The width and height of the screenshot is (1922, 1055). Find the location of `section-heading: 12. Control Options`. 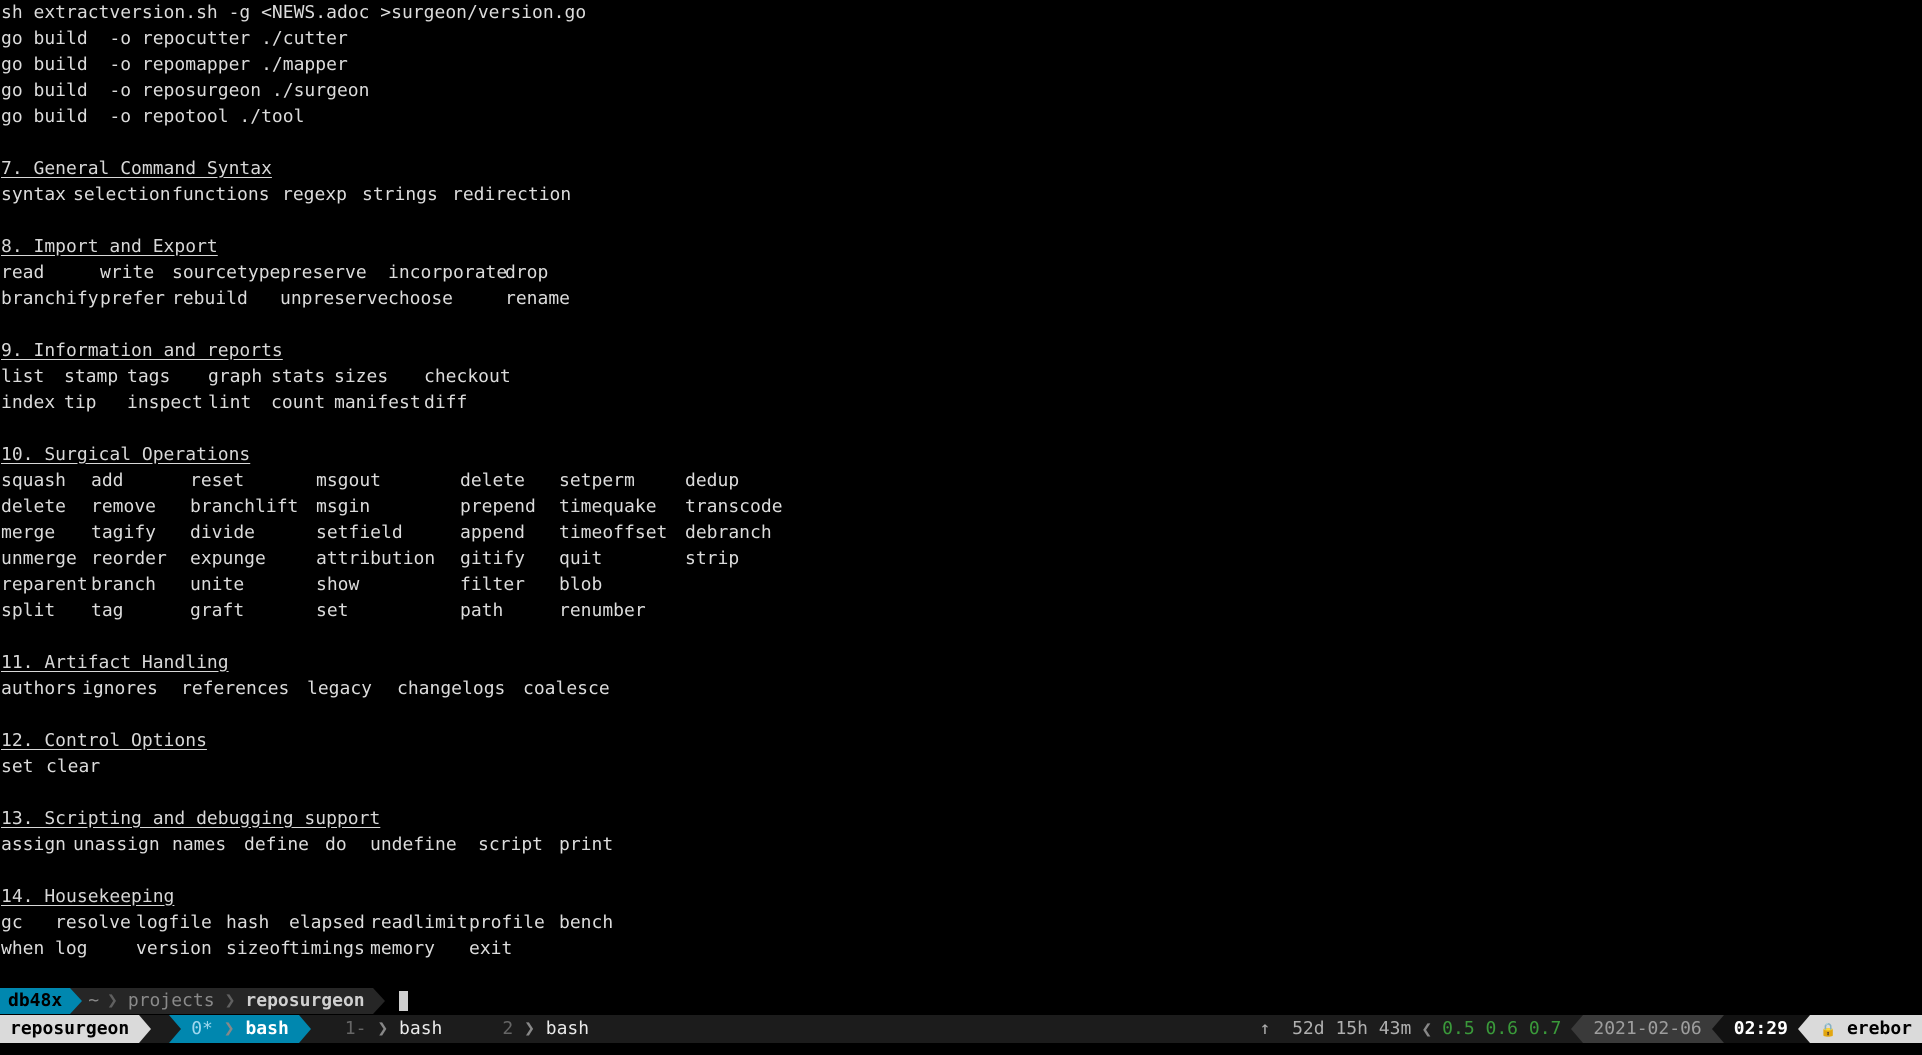

section-heading: 12. Control Options is located at coordinates (104, 740).